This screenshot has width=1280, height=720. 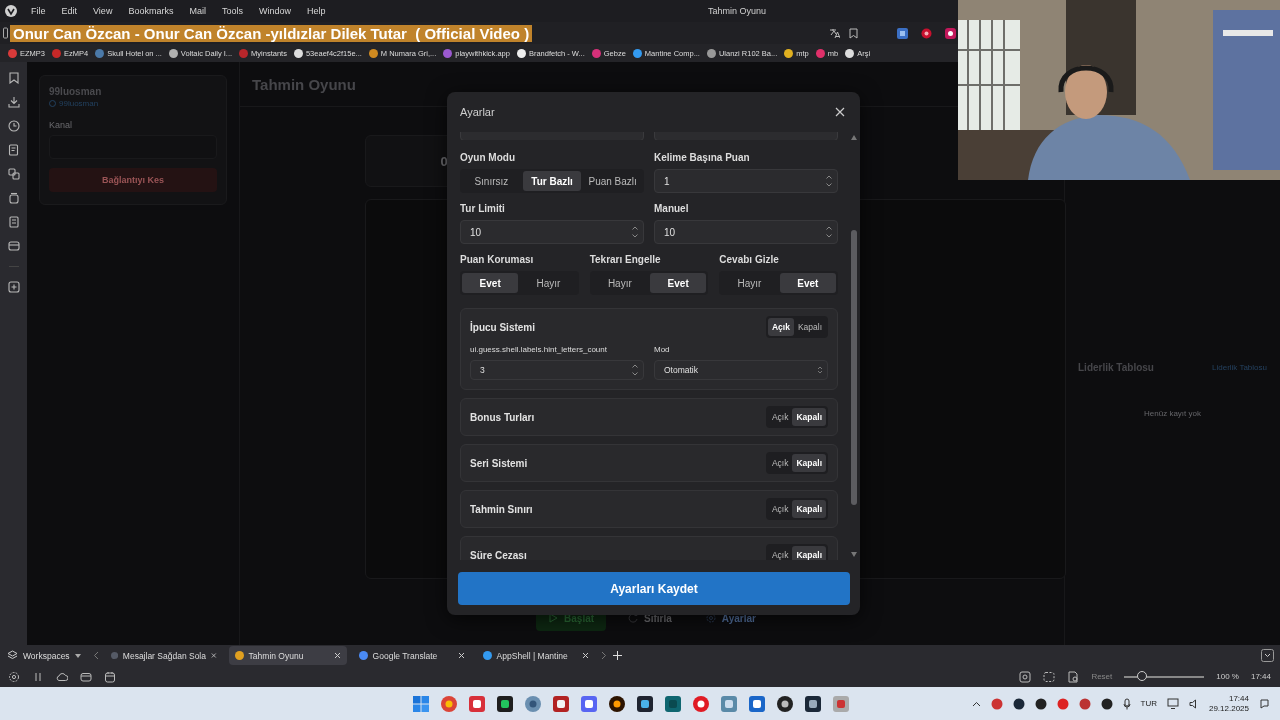 What do you see at coordinates (1102, 676) in the screenshot?
I see `reset-button: Reset` at bounding box center [1102, 676].